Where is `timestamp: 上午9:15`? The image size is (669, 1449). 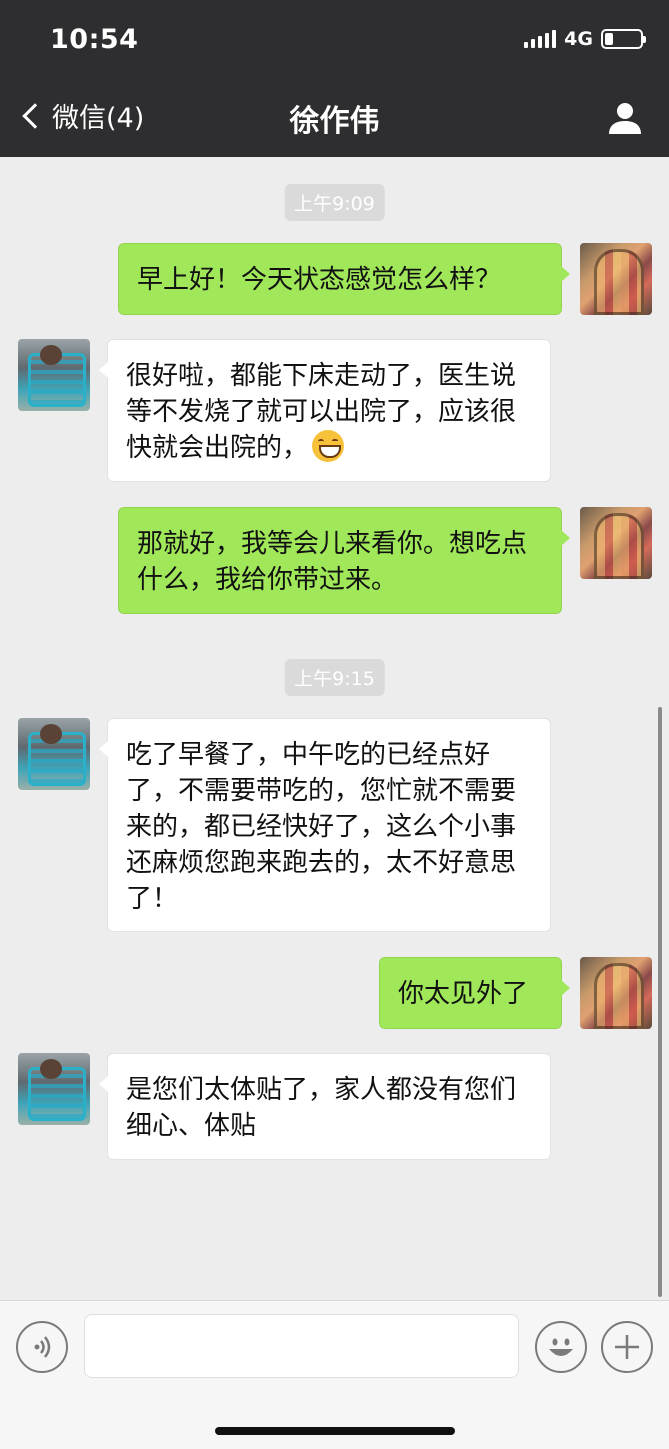
timestamp: 上午9:15 is located at coordinates (334, 677).